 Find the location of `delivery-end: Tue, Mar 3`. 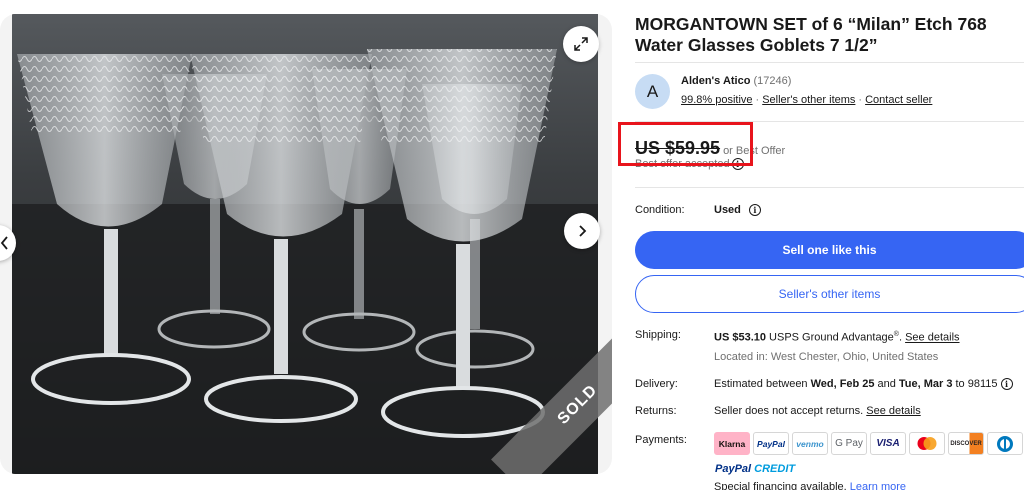

delivery-end: Tue, Mar 3 is located at coordinates (925, 384).